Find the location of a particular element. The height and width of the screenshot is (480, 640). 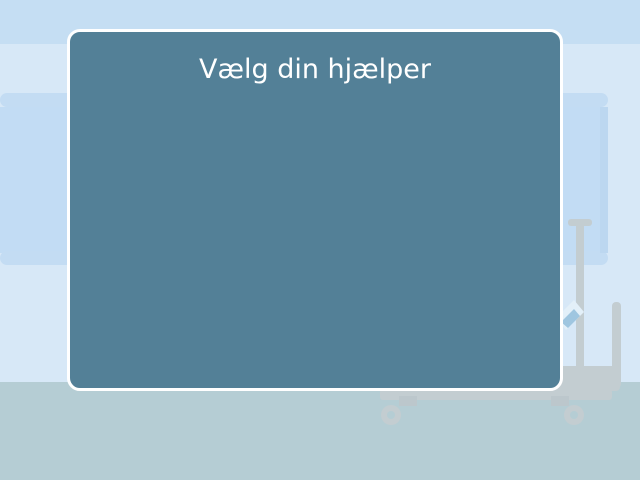

bed-wheel-right-hub is located at coordinates (574, 415).